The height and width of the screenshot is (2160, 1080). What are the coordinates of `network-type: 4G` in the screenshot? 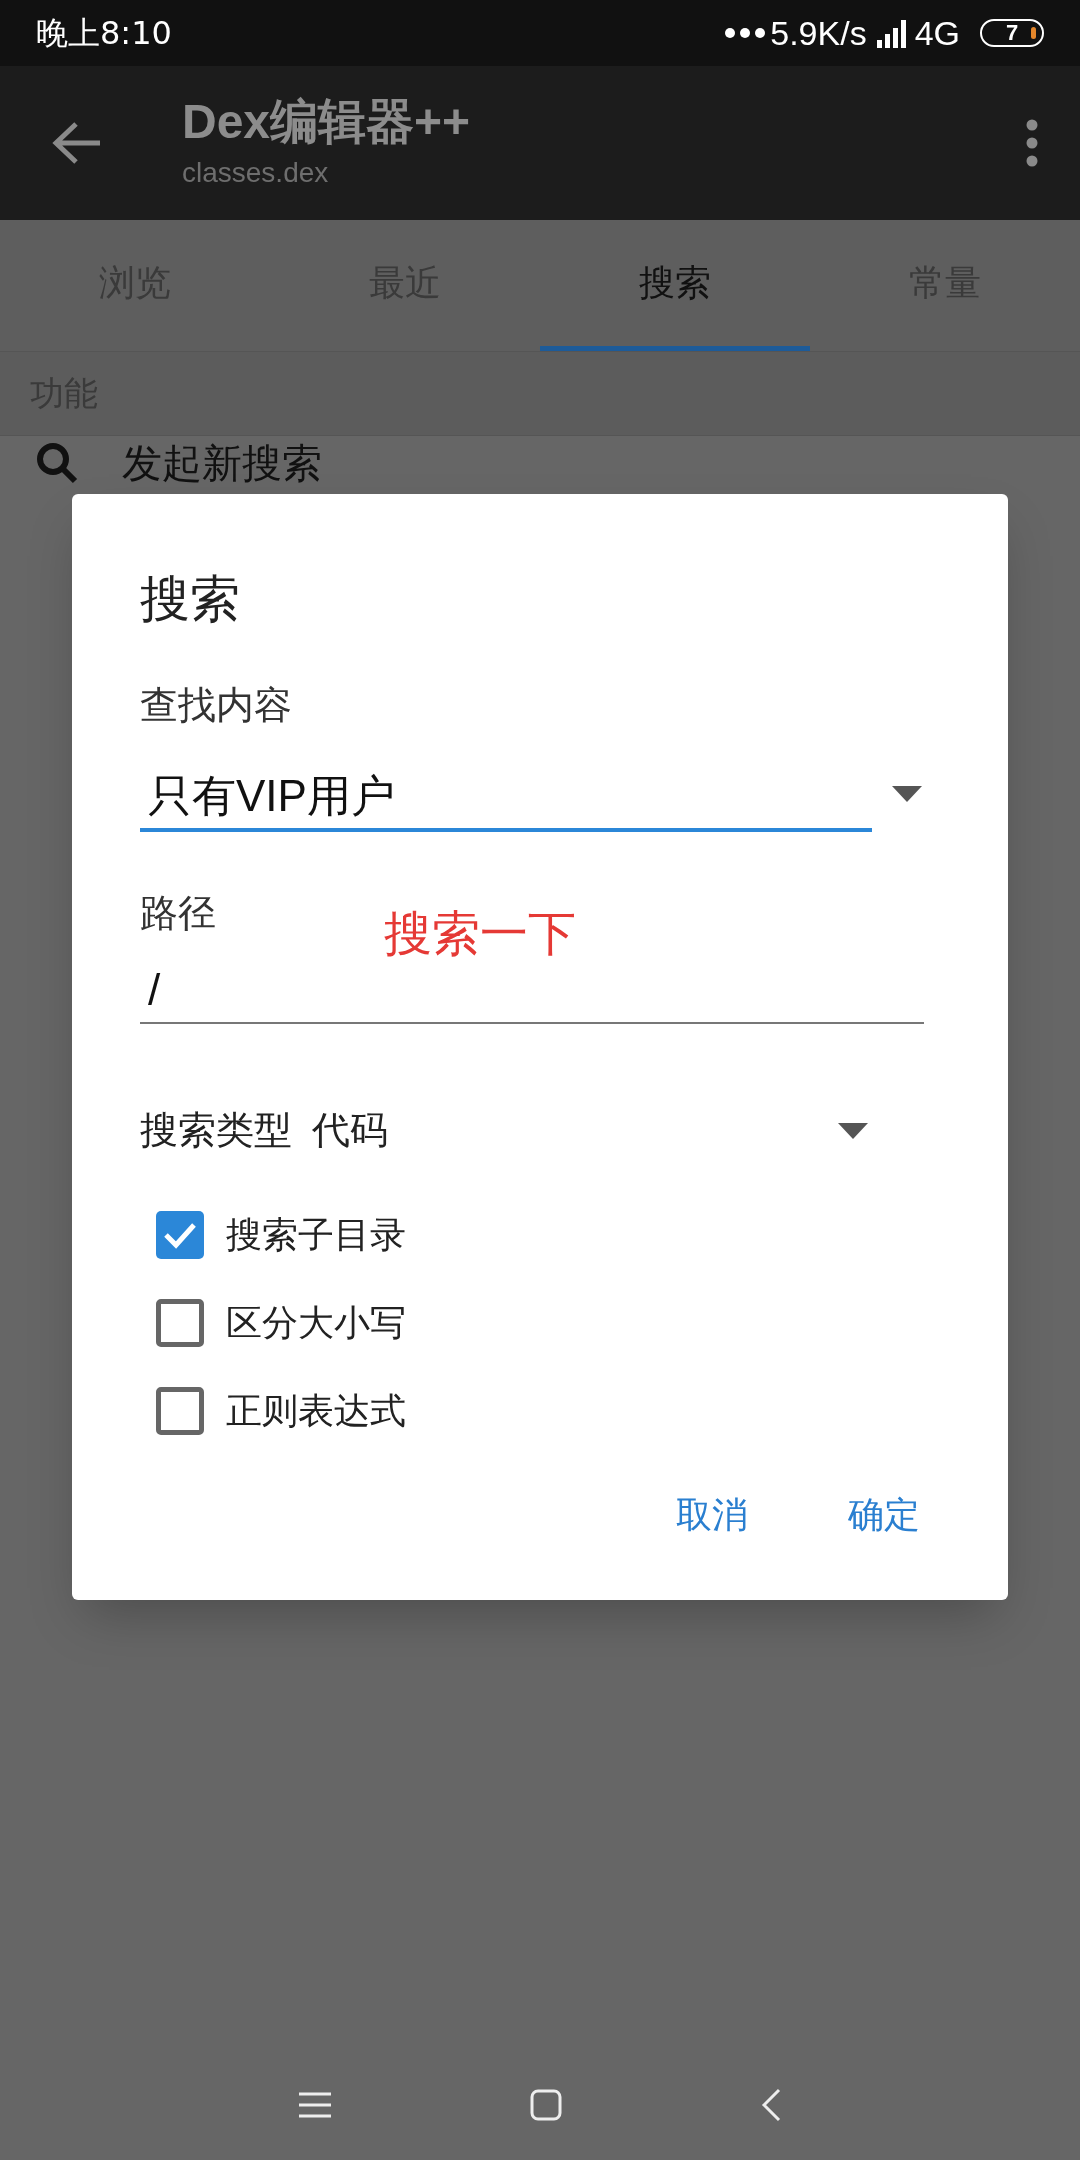 It's located at (937, 33).